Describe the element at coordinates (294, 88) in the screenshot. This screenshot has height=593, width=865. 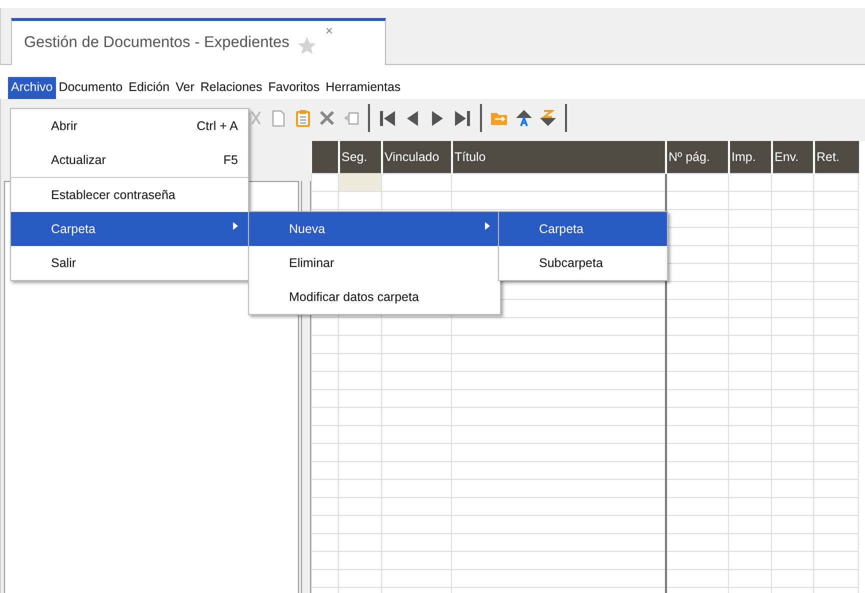
I see `menu-item: Favoritos` at that location.